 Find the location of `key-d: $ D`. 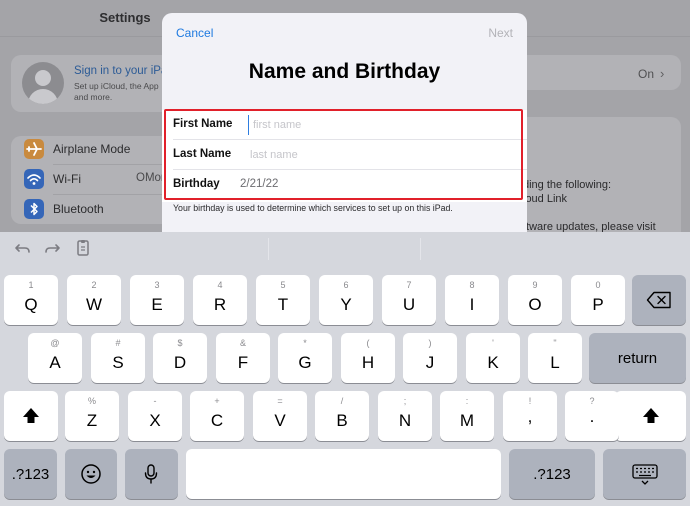

key-d: $ D is located at coordinates (180, 358).